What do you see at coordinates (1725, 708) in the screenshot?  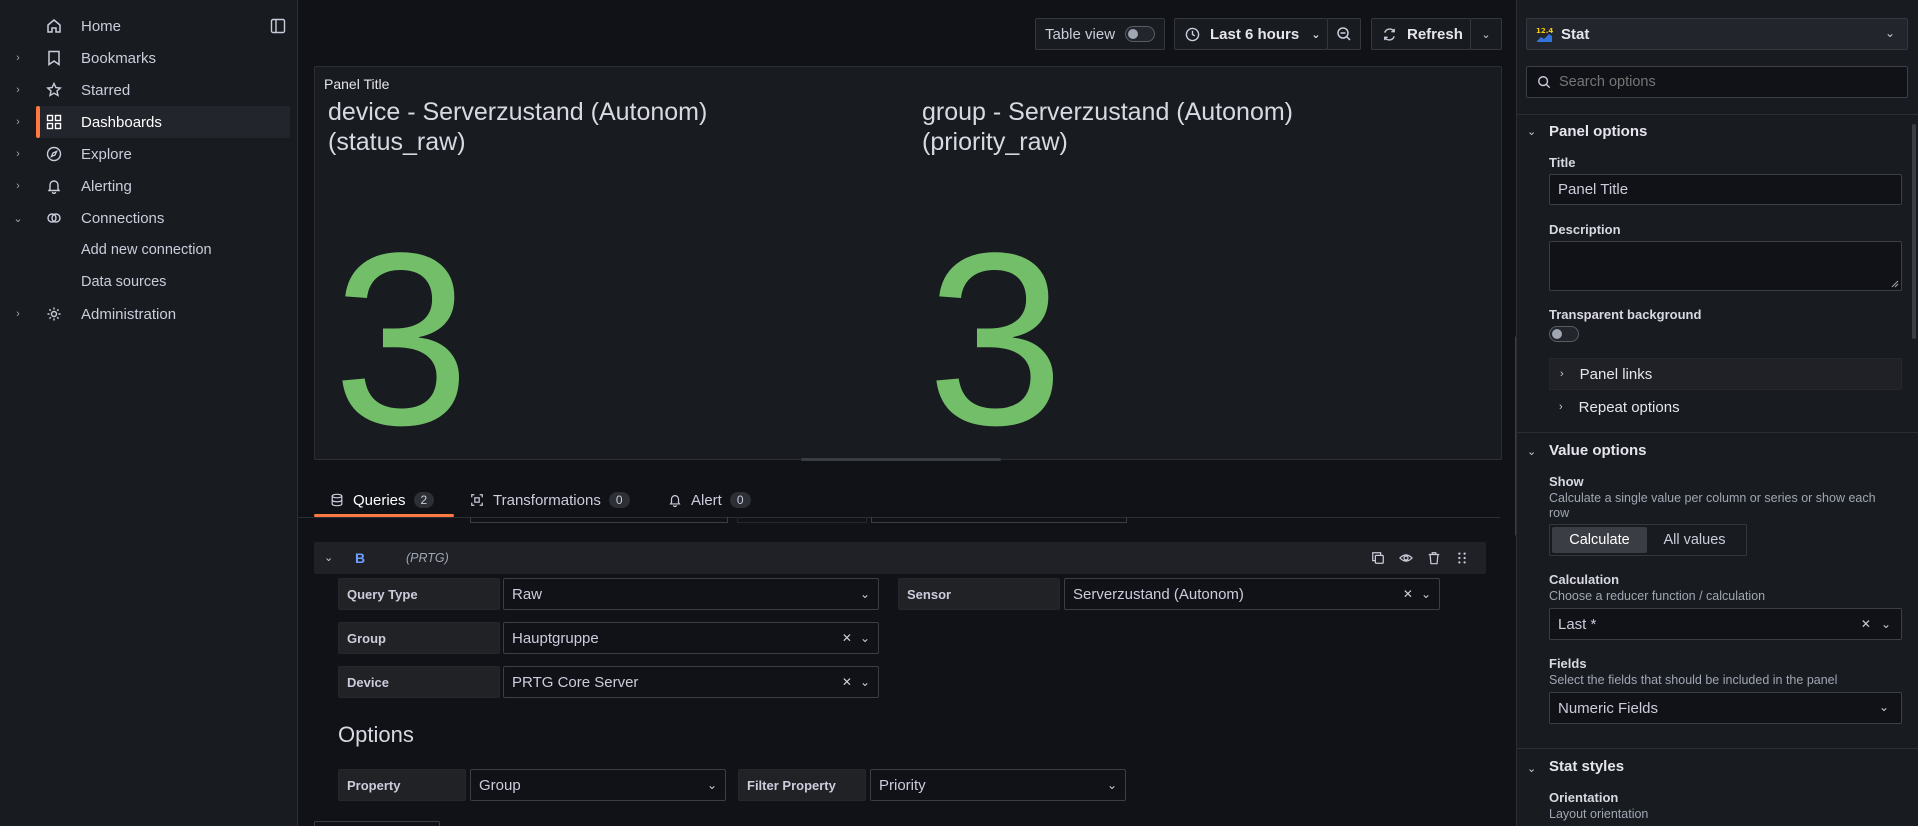 I see `fields-select: Numeric Fields ⌄` at bounding box center [1725, 708].